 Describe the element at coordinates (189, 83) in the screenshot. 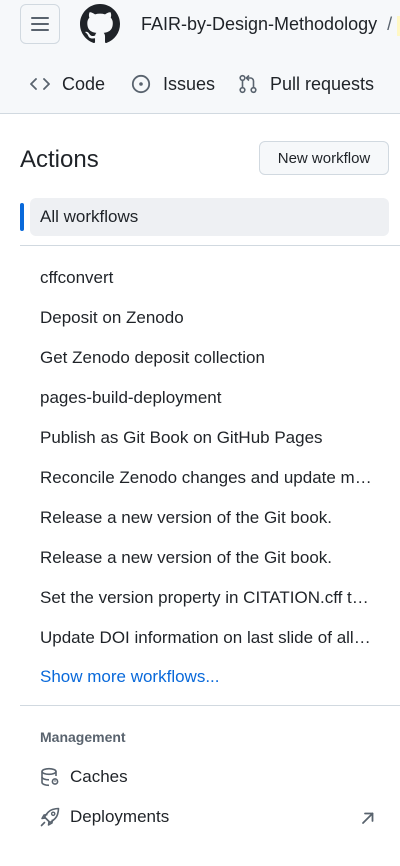

I see `tab-issues-label: Issues` at that location.